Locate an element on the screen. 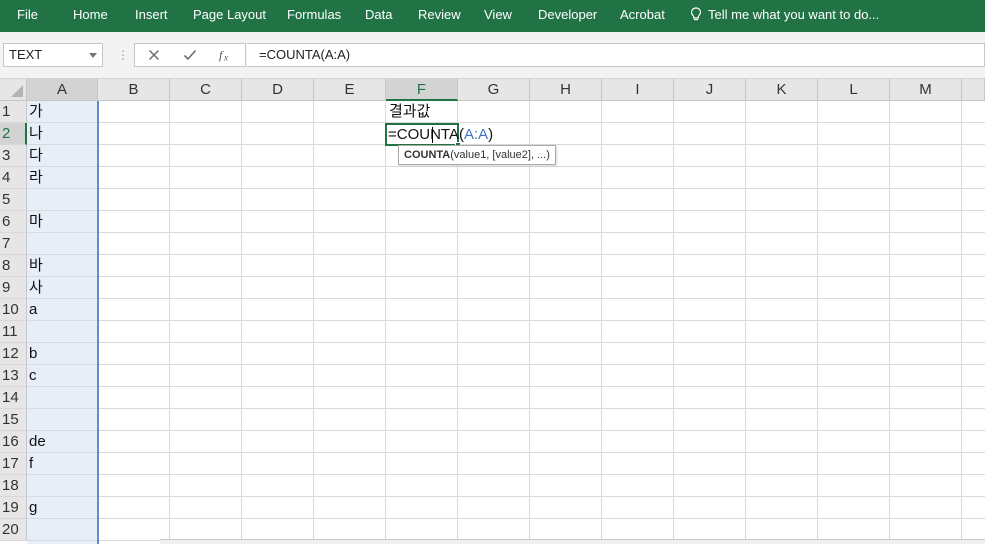  row-header-15: 15 is located at coordinates (13, 420).